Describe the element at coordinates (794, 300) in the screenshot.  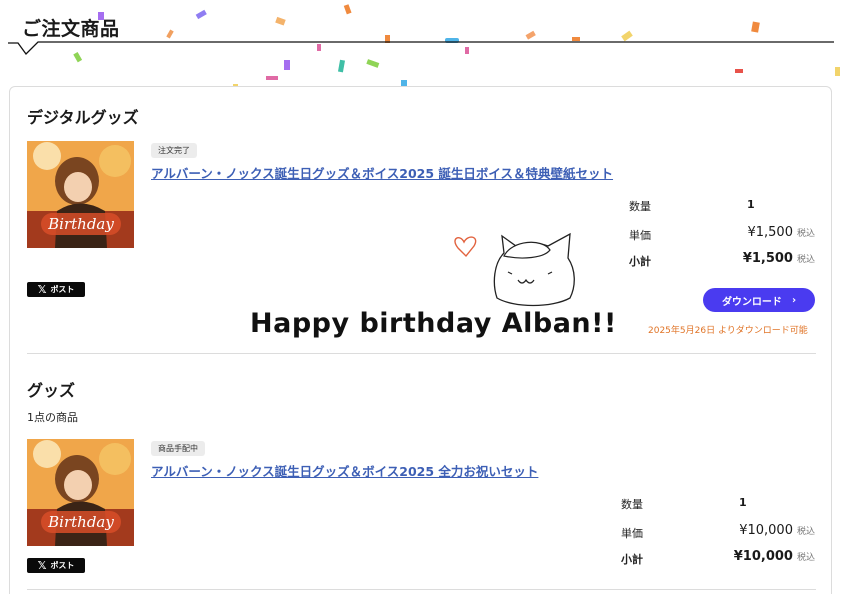
I see `chevron-right-icon: ›` at that location.